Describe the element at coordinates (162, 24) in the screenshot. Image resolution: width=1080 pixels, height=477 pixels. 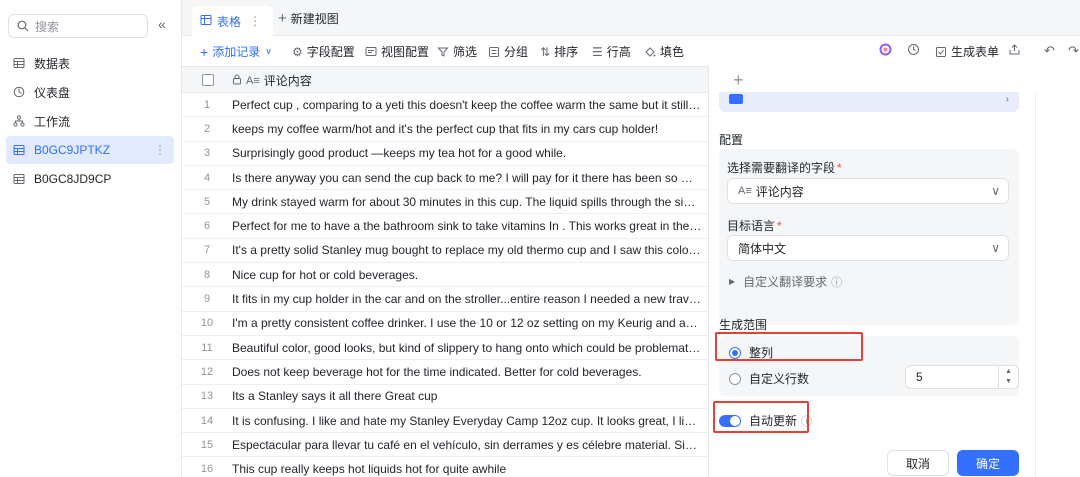
I see `collapse-sidebar-icon: «` at that location.